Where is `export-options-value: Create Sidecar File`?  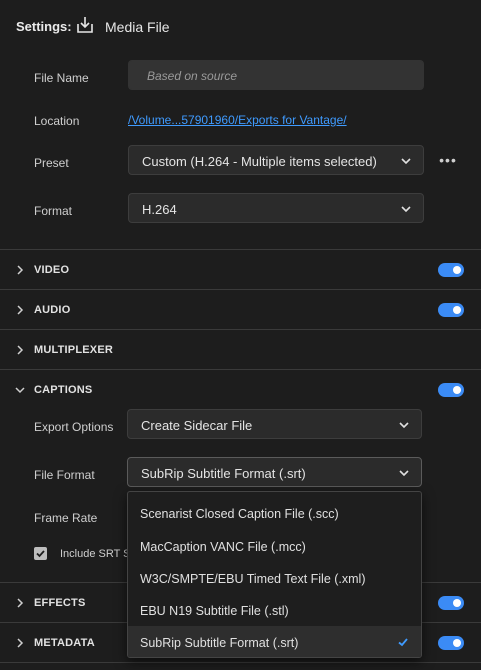 export-options-value: Create Sidecar File is located at coordinates (197, 425).